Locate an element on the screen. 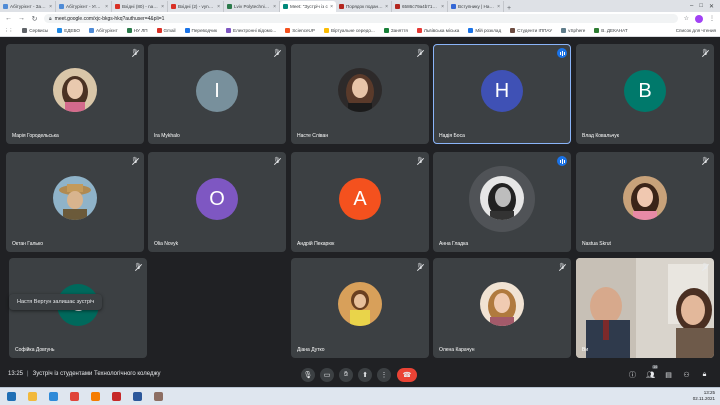  participant-tile: Н Надія Боса is located at coordinates (502, 94).